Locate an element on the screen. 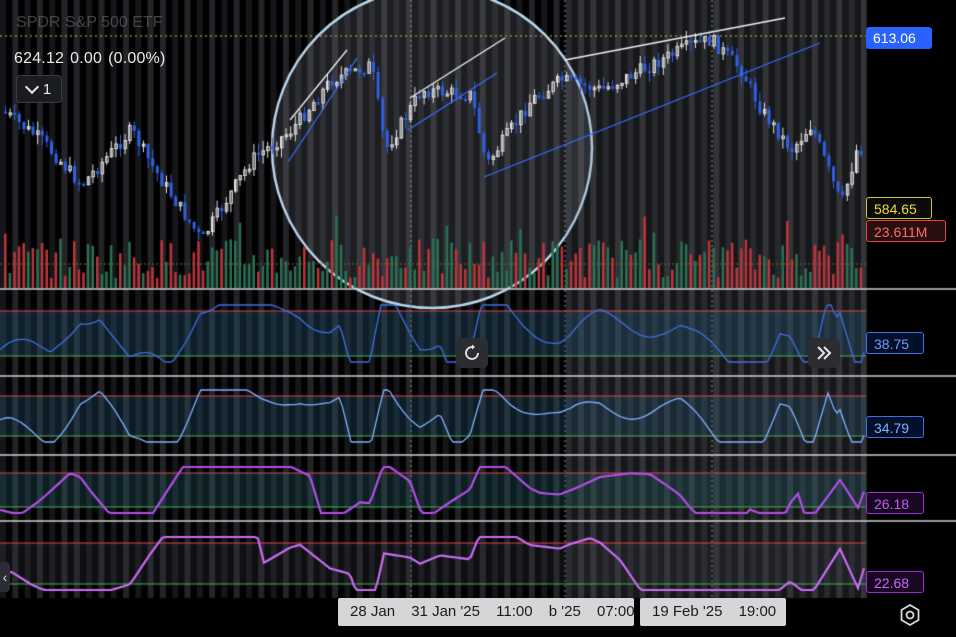 This screenshot has height=637, width=956. last-price-label: 613.06 is located at coordinates (899, 38).